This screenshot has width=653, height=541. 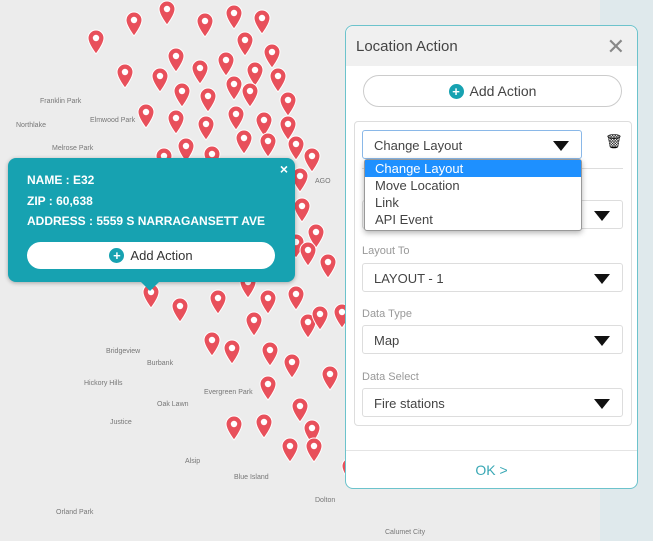 I want to click on place-label: Bridgeview, so click(x=123, y=351).